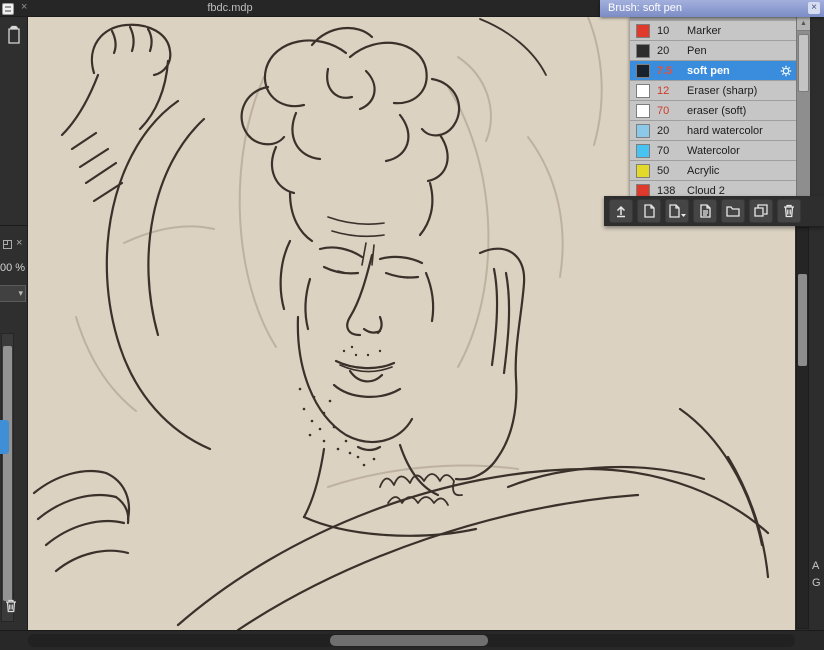 The width and height of the screenshot is (824, 650). Describe the element at coordinates (8, 9) in the screenshot. I see `panel-tab-icon` at that location.